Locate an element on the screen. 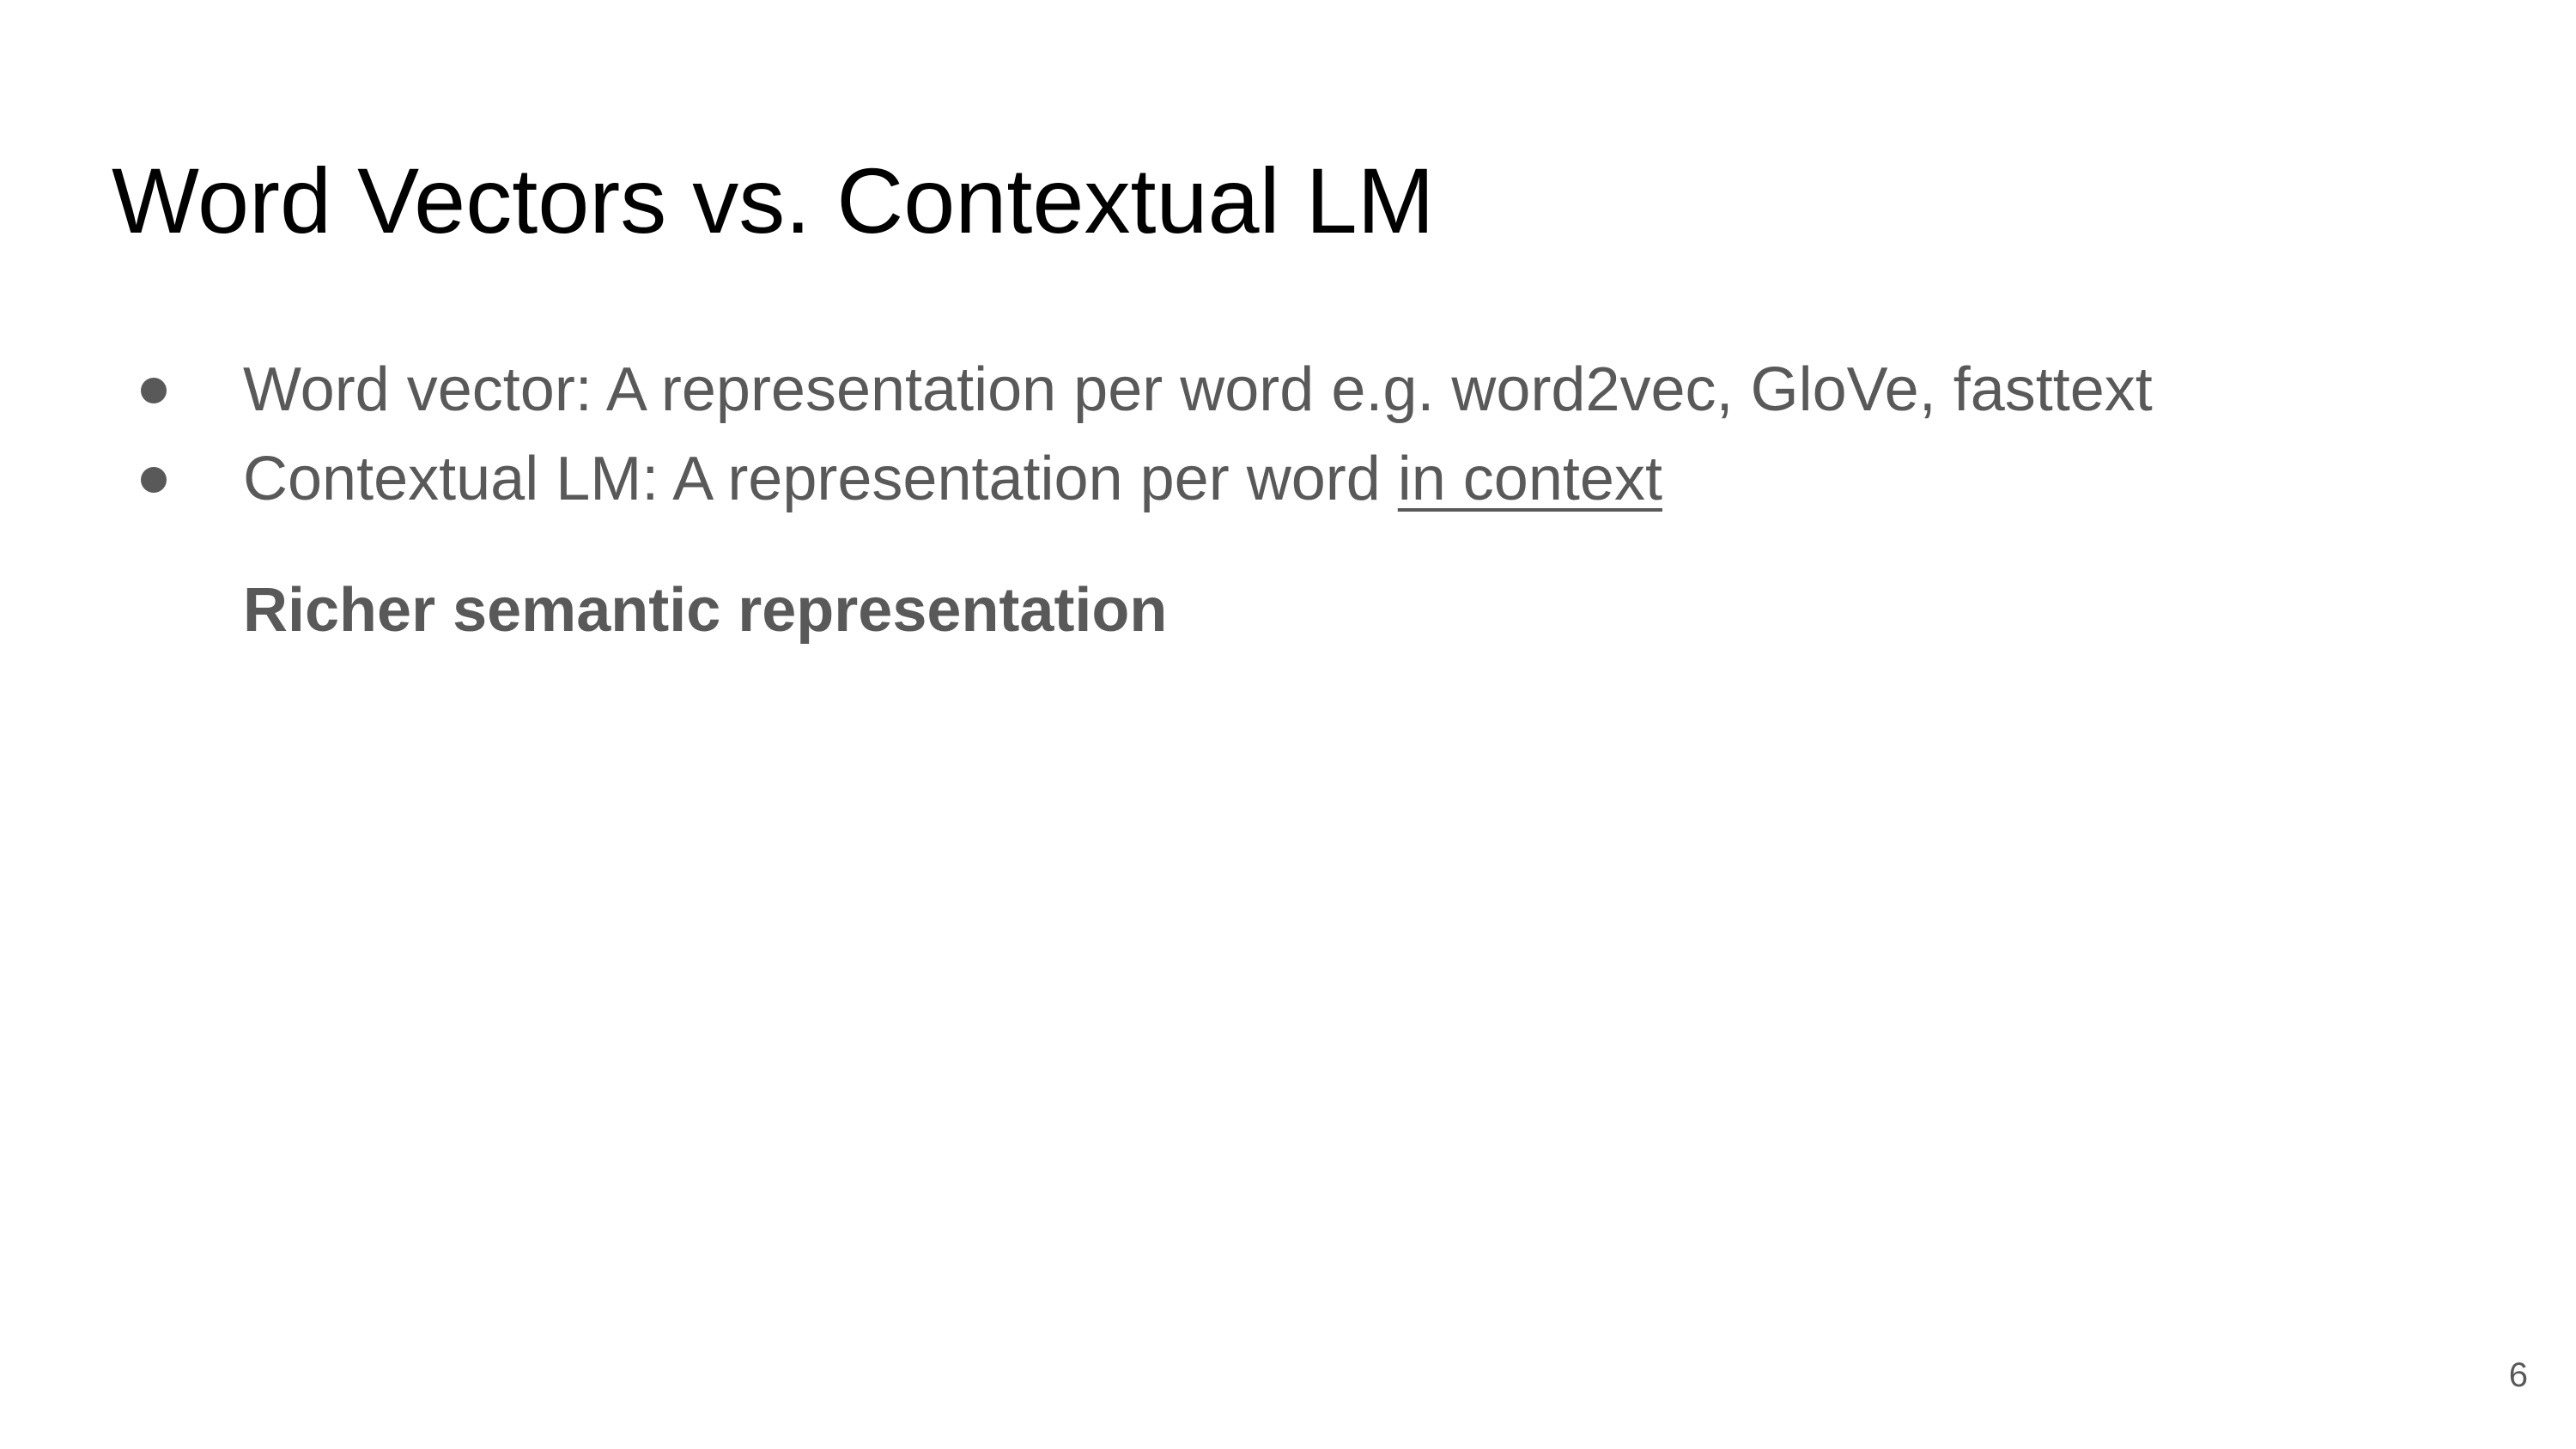 This screenshot has height=1449, width=2576. bullet-text-plain: Contextual LM: A representation per word is located at coordinates (821, 479).